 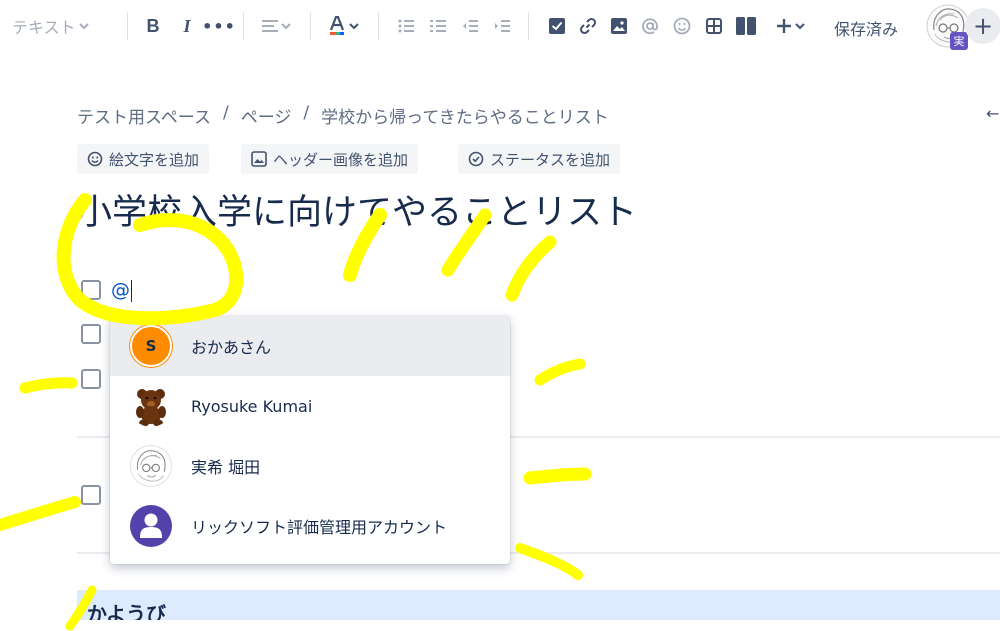 I want to click on mention-option-name: Ryosuke Kumai, so click(x=252, y=406).